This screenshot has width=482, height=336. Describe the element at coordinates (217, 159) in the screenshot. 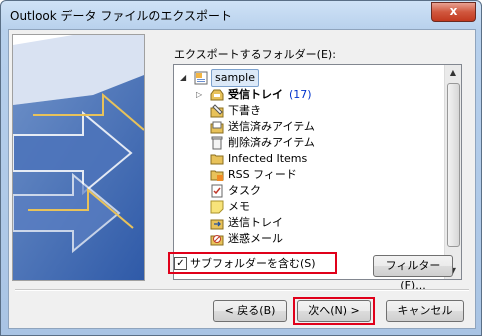

I see `folder-icon` at that location.